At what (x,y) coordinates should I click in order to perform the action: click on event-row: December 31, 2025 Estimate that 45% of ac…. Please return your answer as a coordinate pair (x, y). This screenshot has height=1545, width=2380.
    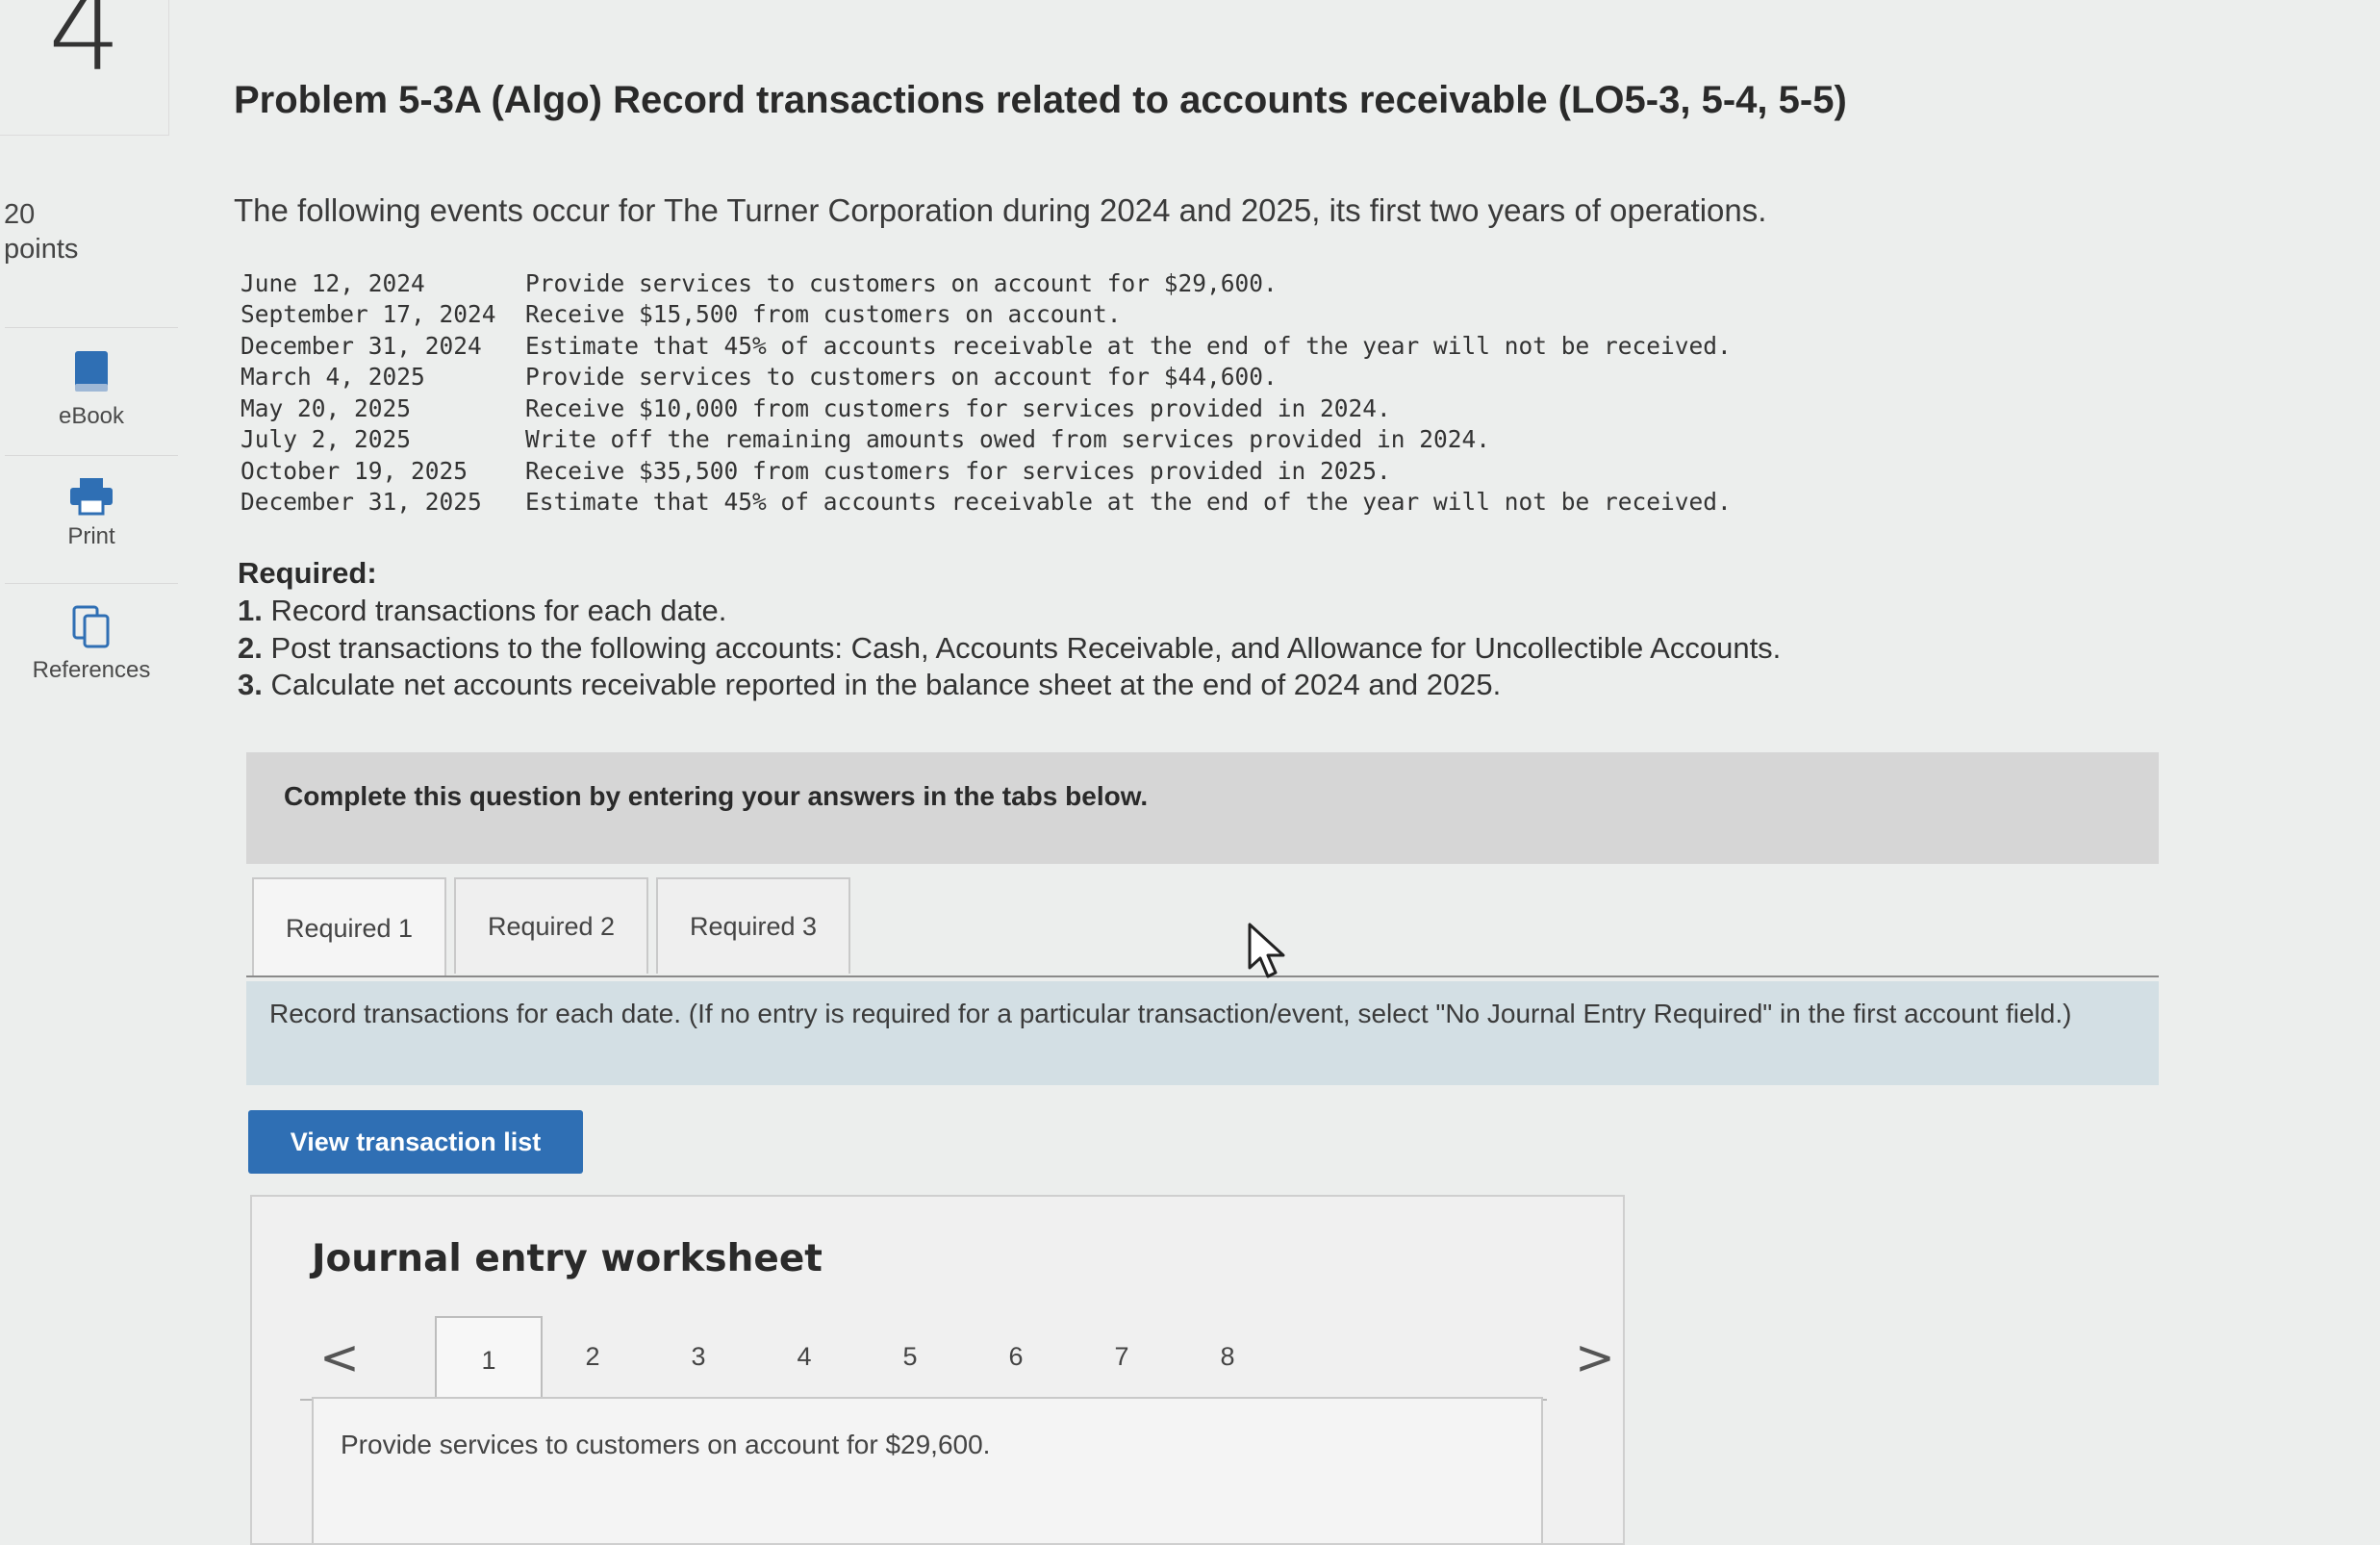
    Looking at the image, I should click on (986, 503).